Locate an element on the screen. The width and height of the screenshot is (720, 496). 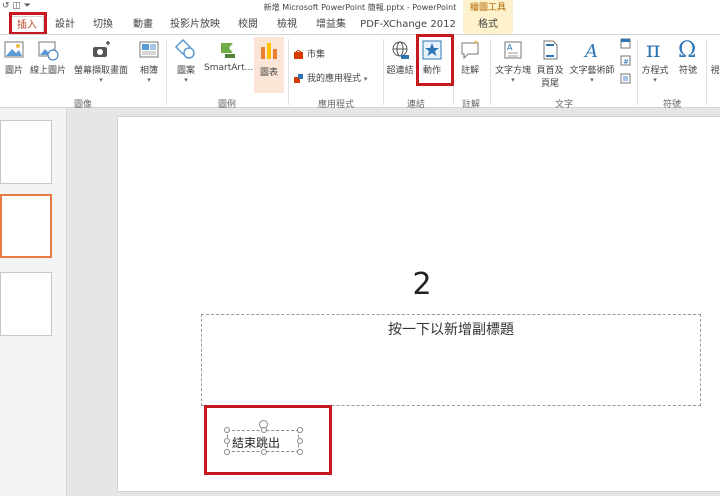
tab-review: 校閱 is located at coordinates (248, 25).